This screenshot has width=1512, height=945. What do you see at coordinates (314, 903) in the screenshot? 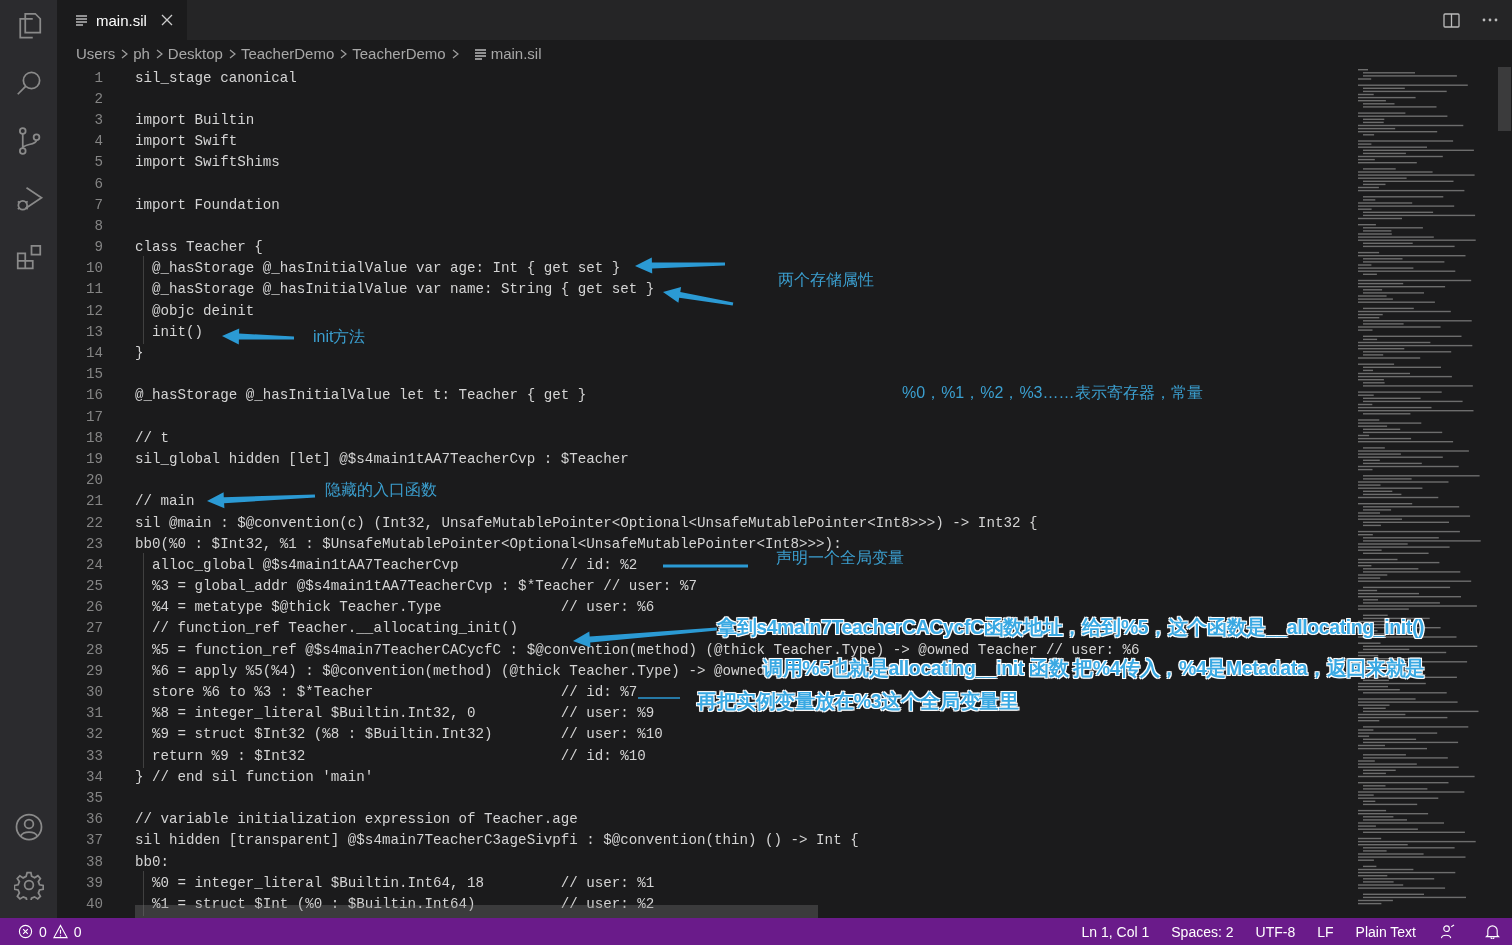
I see `code-line: %1 = struct $Int (%0 : $Builtin.Int64)` at bounding box center [314, 903].